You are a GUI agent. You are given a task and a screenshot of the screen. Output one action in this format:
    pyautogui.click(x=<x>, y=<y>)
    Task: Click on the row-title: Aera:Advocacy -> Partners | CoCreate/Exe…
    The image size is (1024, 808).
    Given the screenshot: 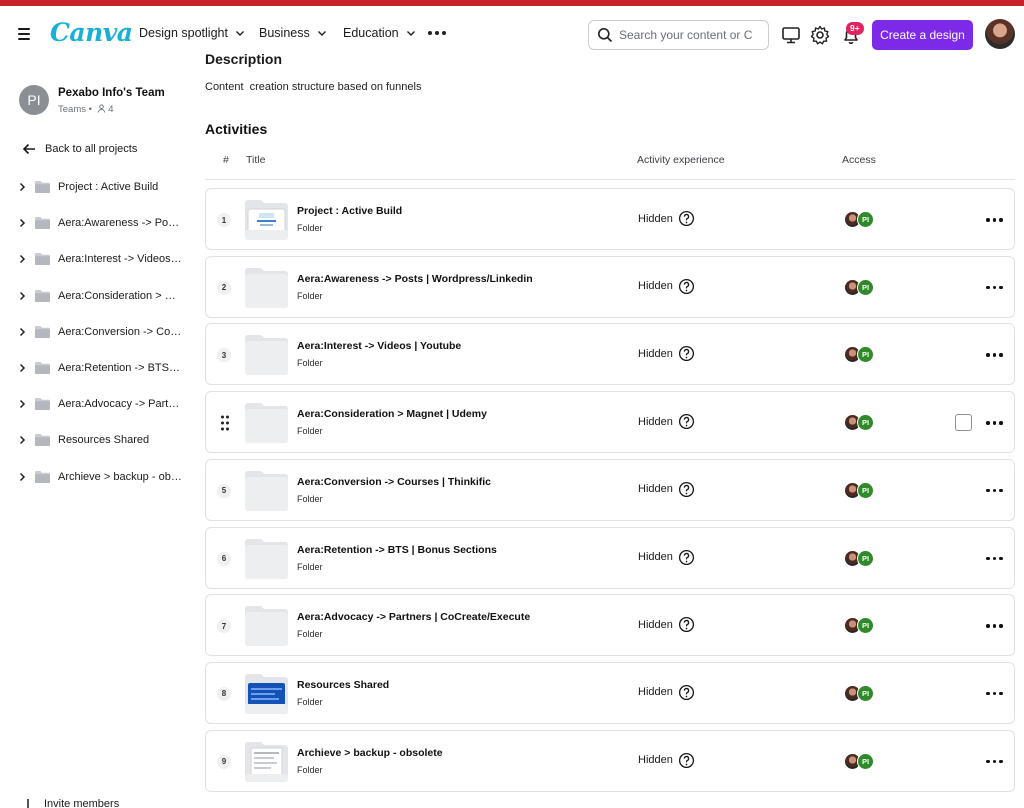 What is the action you would take?
    pyautogui.click(x=413, y=617)
    